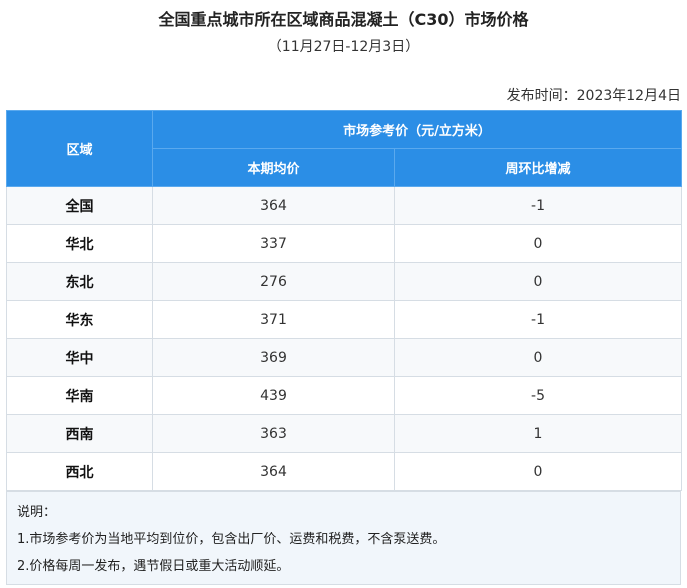  I want to click on table-row: 华中 369 0, so click(344, 357).